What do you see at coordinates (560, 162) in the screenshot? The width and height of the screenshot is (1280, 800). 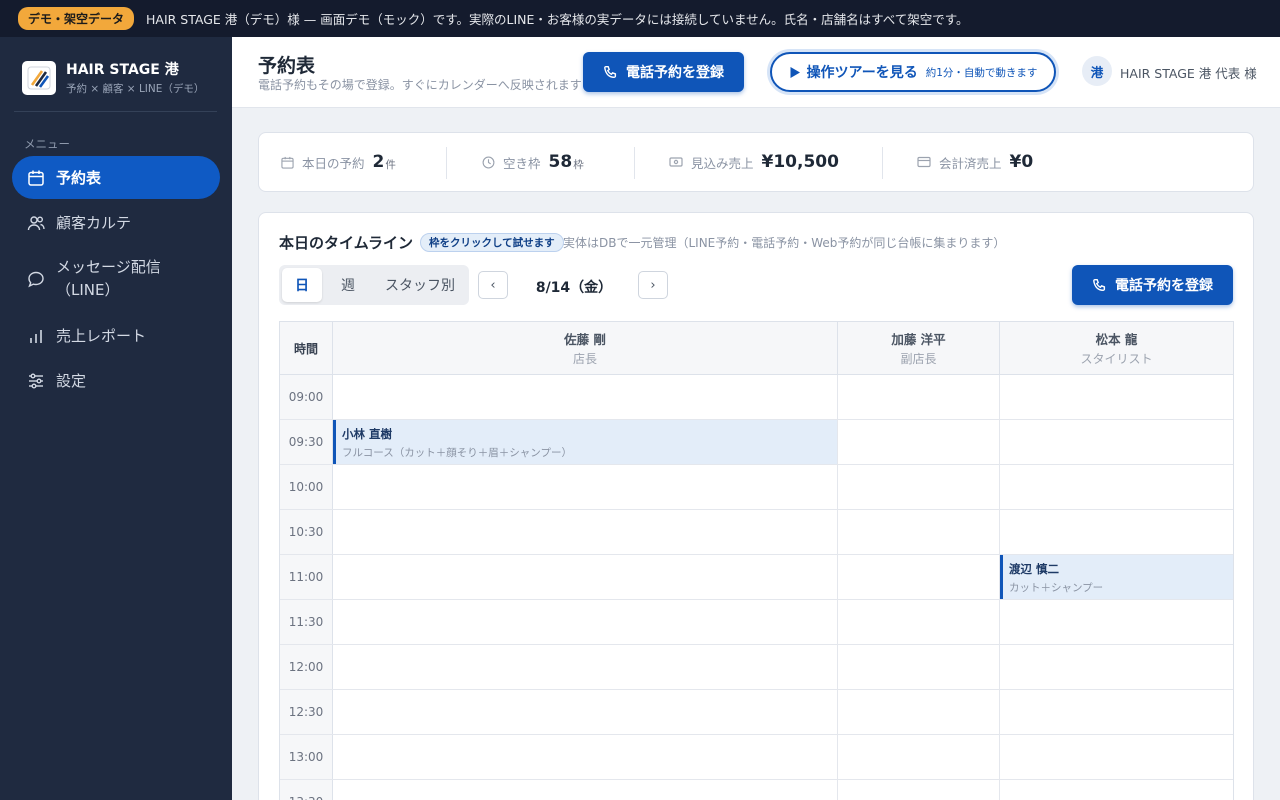 I see `stat-value: 58` at bounding box center [560, 162].